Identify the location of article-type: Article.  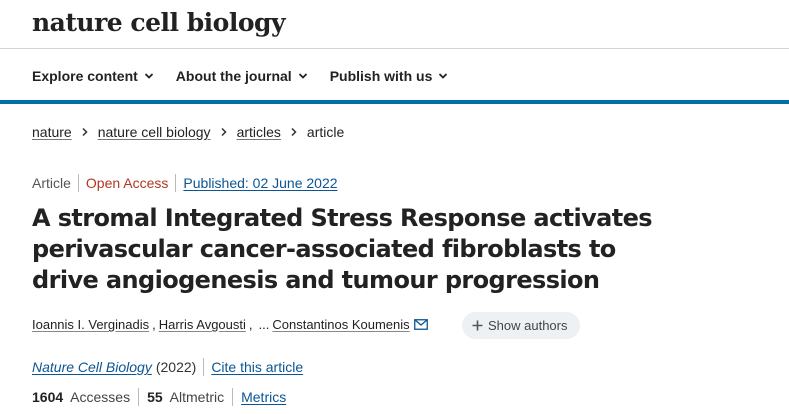
(51, 183).